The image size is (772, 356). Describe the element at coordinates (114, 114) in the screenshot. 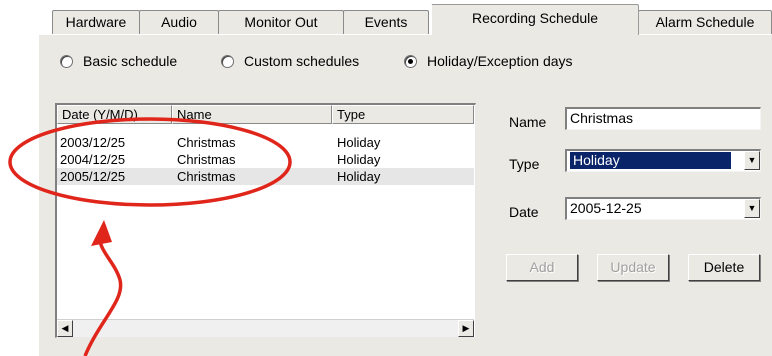

I see `column-header-date: Date (Y/M/D)` at that location.